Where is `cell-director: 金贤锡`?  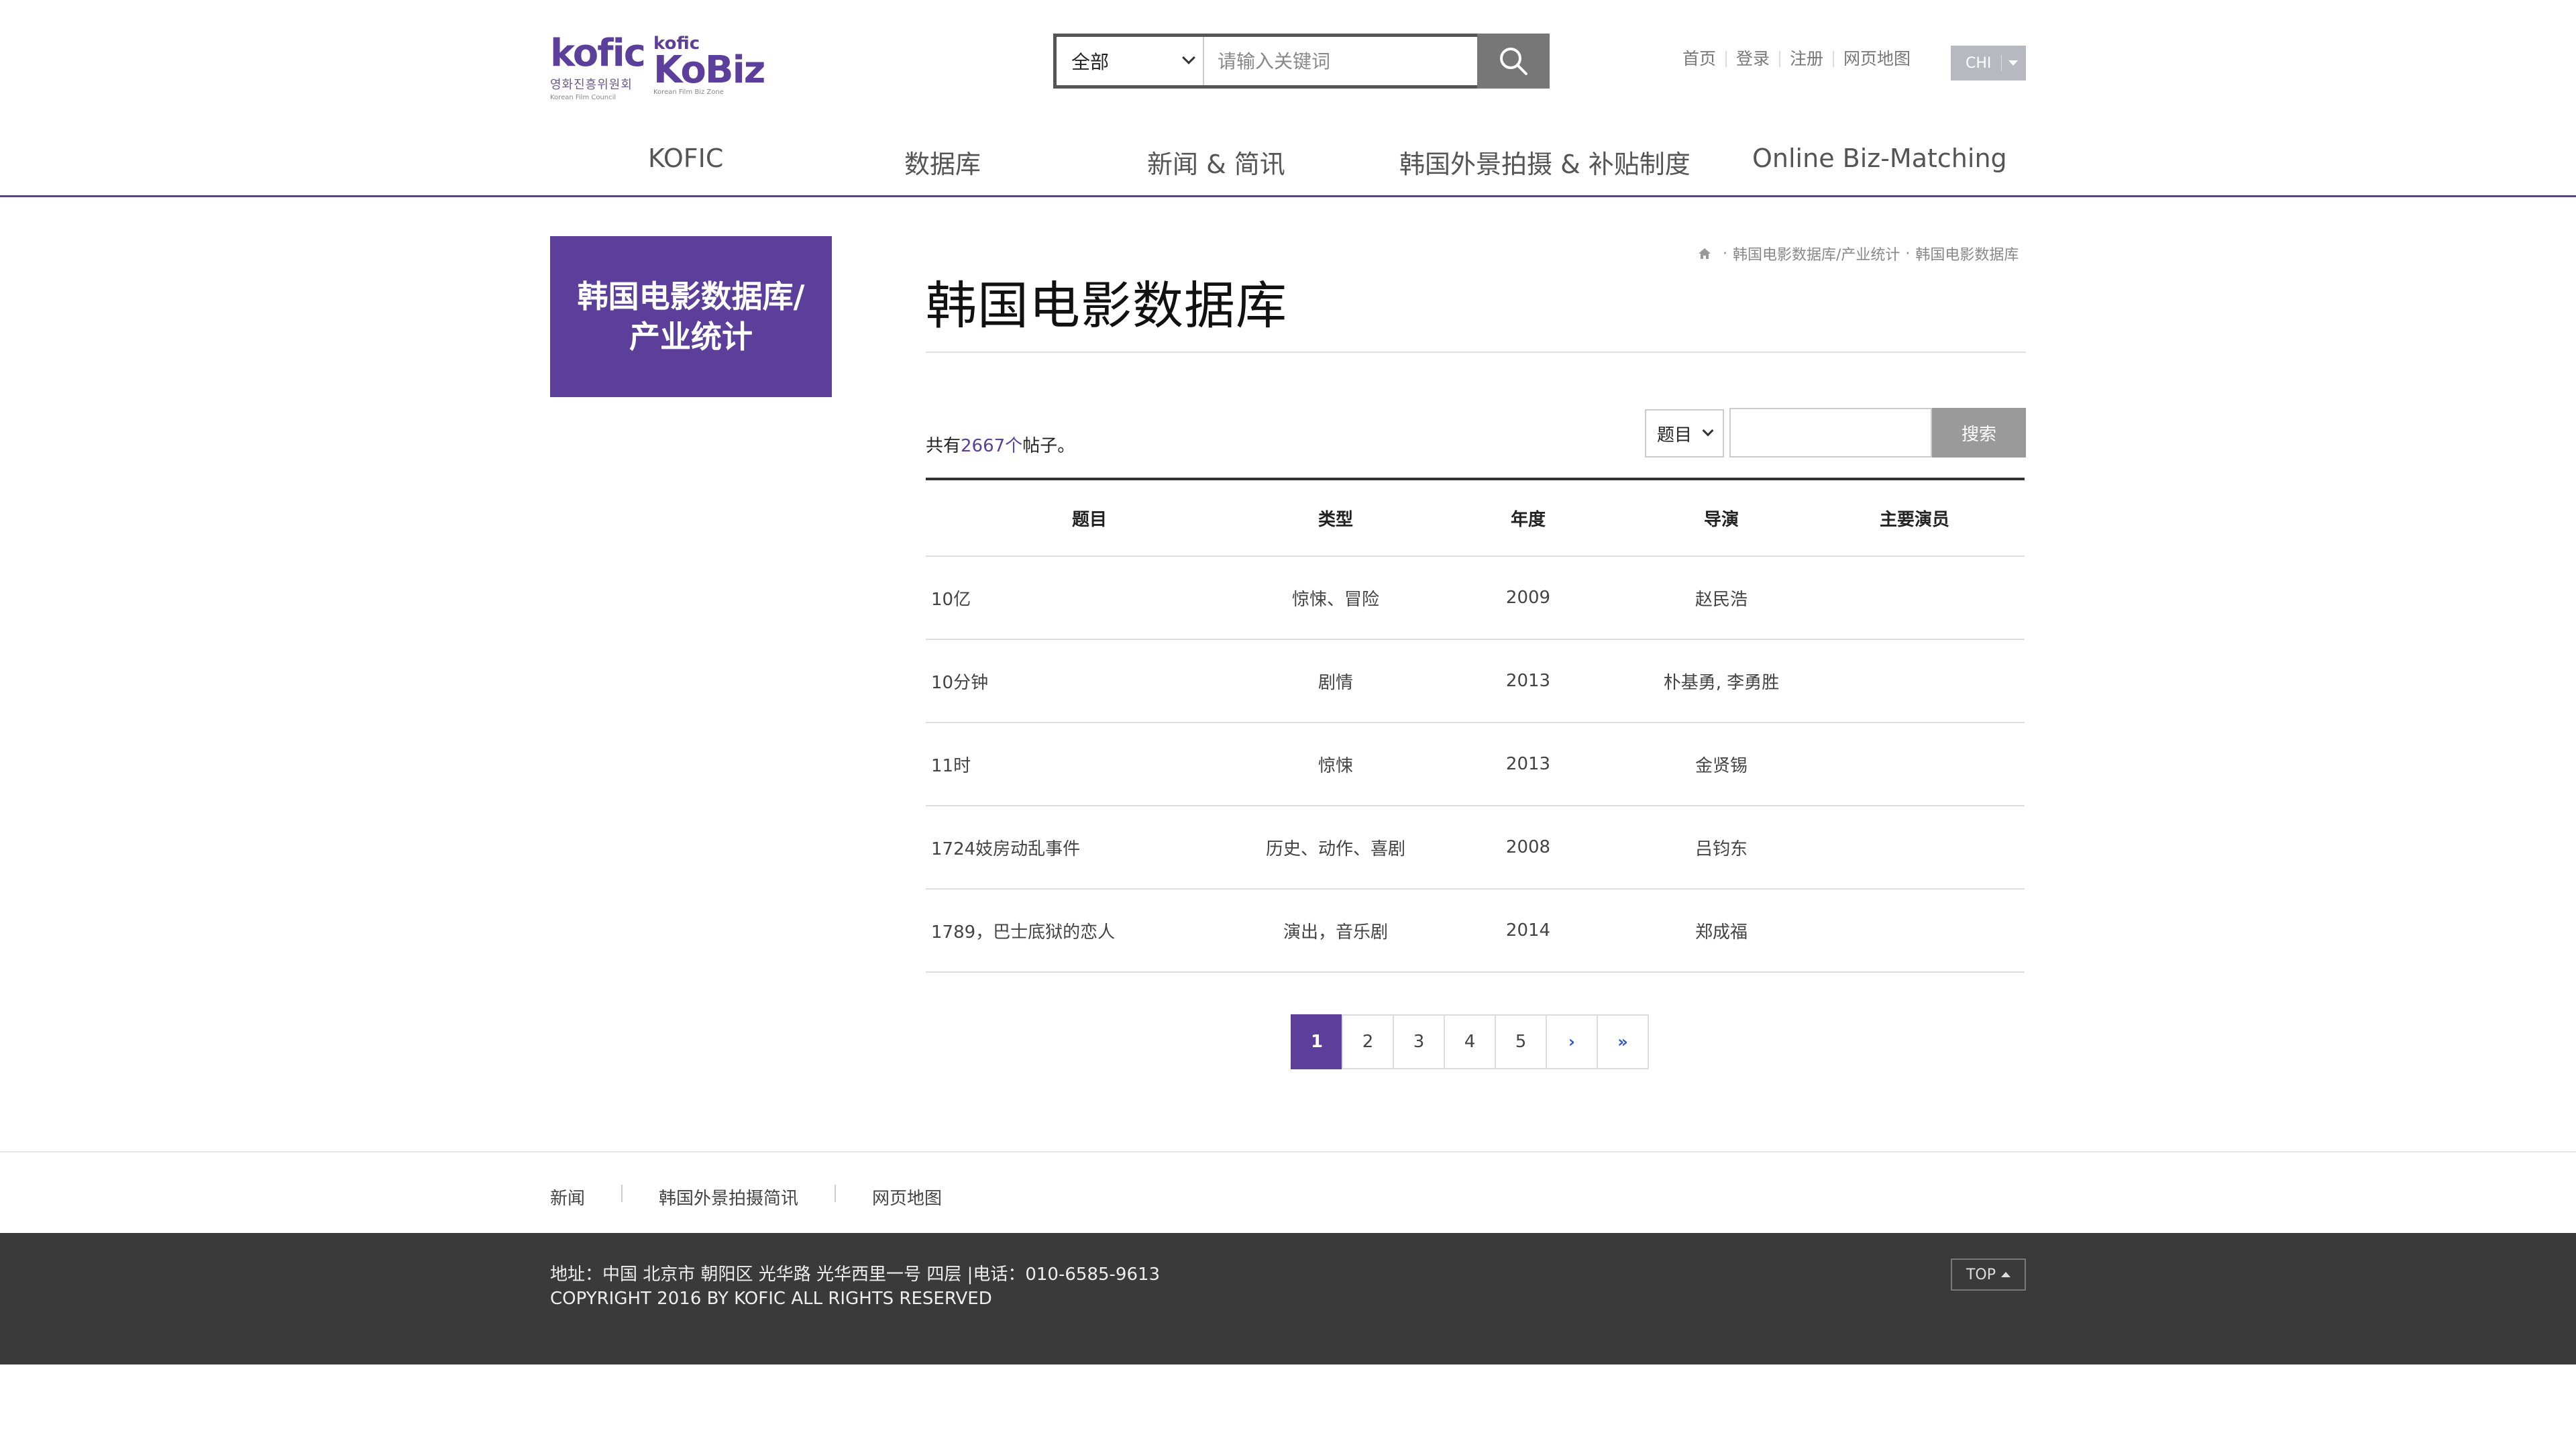
cell-director: 金贤锡 is located at coordinates (1721, 765).